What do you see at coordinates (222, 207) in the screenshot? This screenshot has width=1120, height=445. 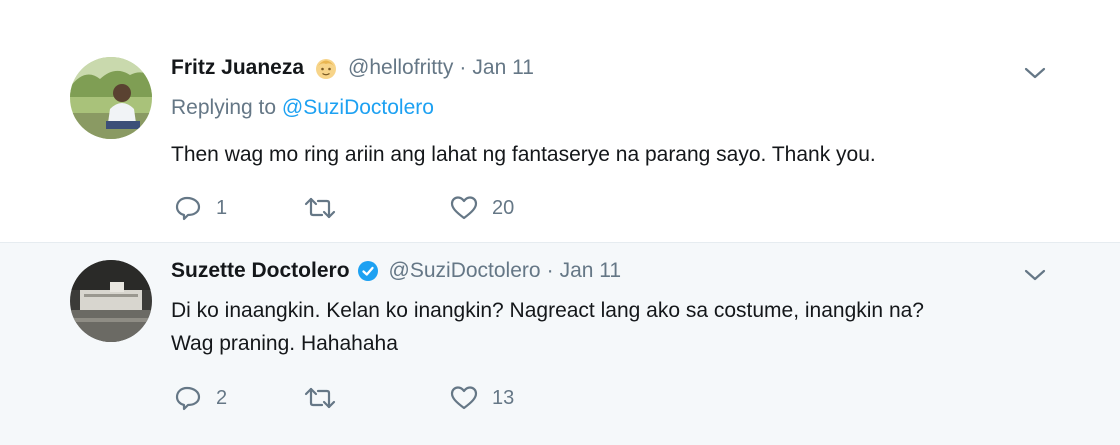 I see `reply-count: 1` at bounding box center [222, 207].